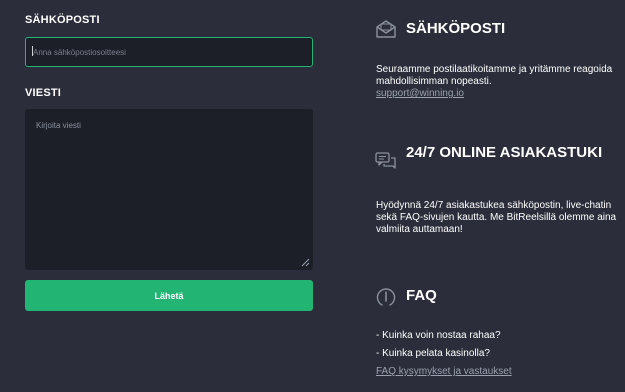 This screenshot has width=625, height=392. Describe the element at coordinates (433, 354) in the screenshot. I see `faq-item-casino: - Kuinka pelata kasinolla?` at that location.